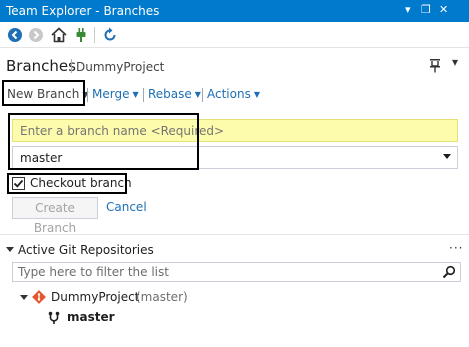 This screenshot has height=347, width=469. Describe the element at coordinates (236, 272) in the screenshot. I see `repository-filter-input: Type here to filter the list` at that location.